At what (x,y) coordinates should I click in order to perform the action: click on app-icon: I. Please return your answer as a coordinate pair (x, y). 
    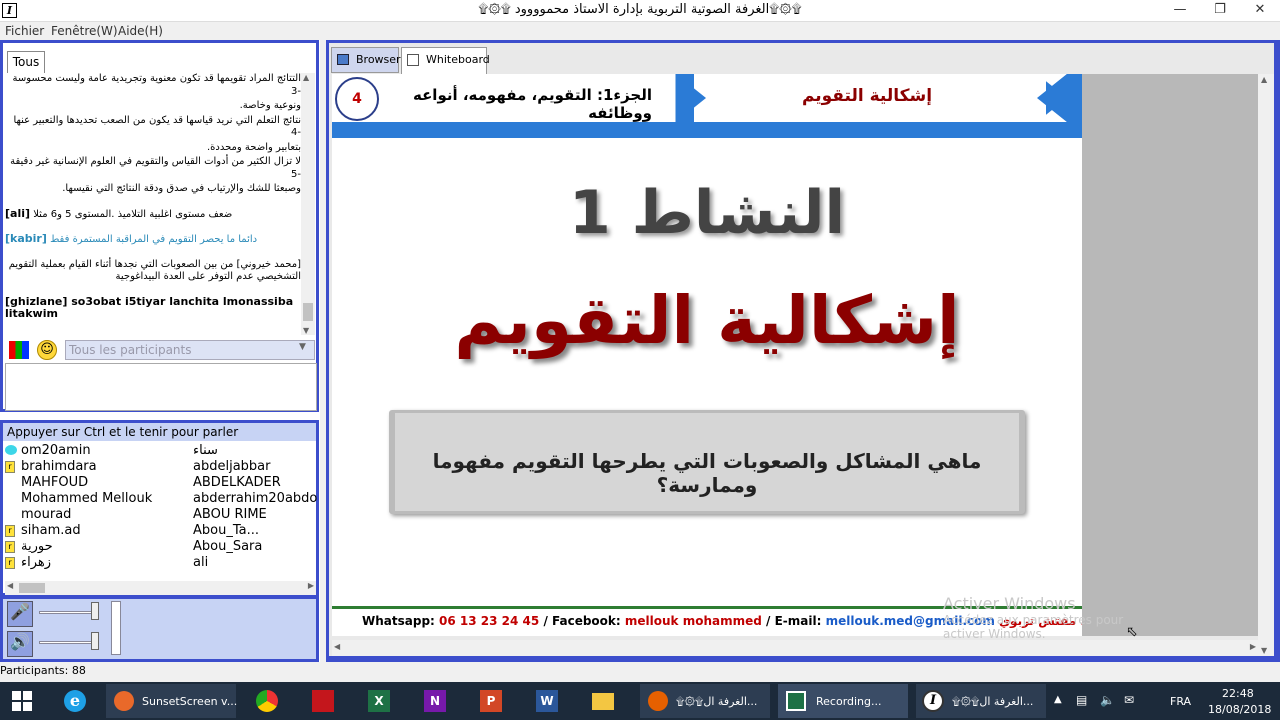
    Looking at the image, I should click on (9, 10).